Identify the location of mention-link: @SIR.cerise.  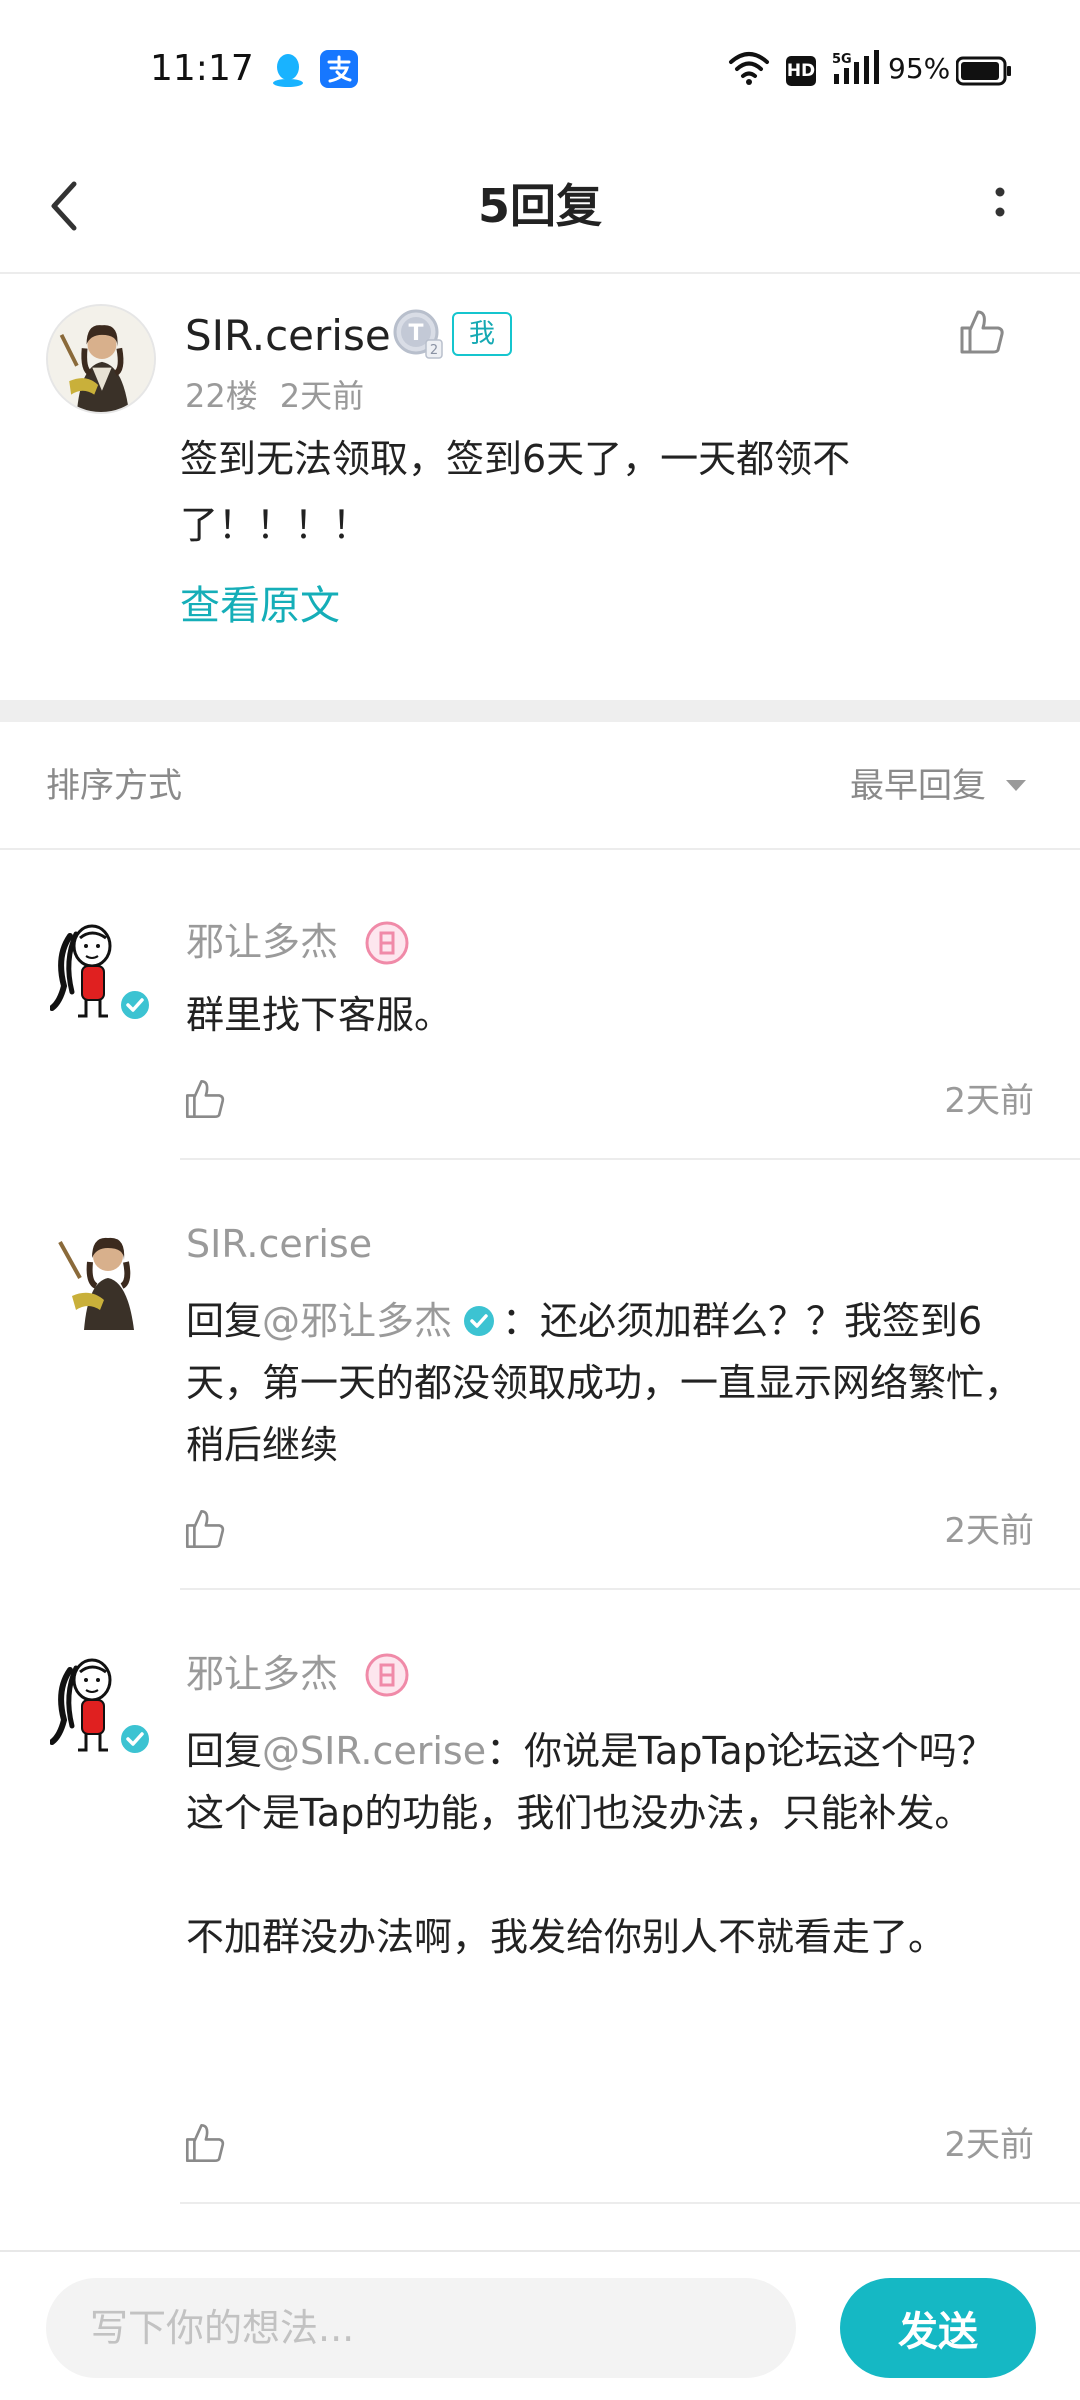
(374, 1751).